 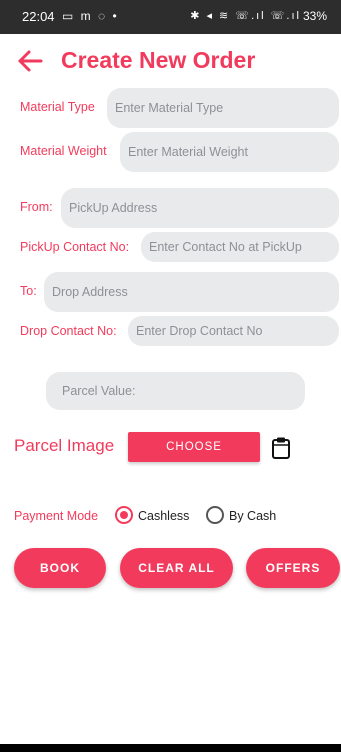 I want to click on page-title: Create New Order, so click(x=158, y=60).